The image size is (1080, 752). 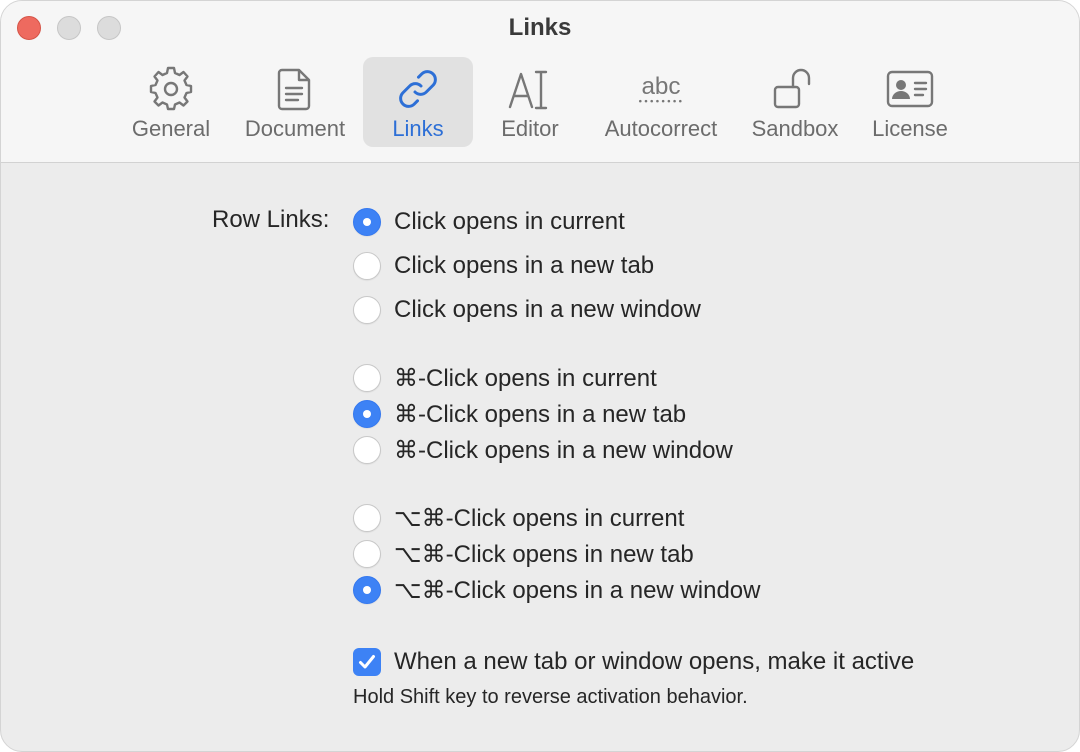 What do you see at coordinates (171, 89) in the screenshot?
I see `gear-icon` at bounding box center [171, 89].